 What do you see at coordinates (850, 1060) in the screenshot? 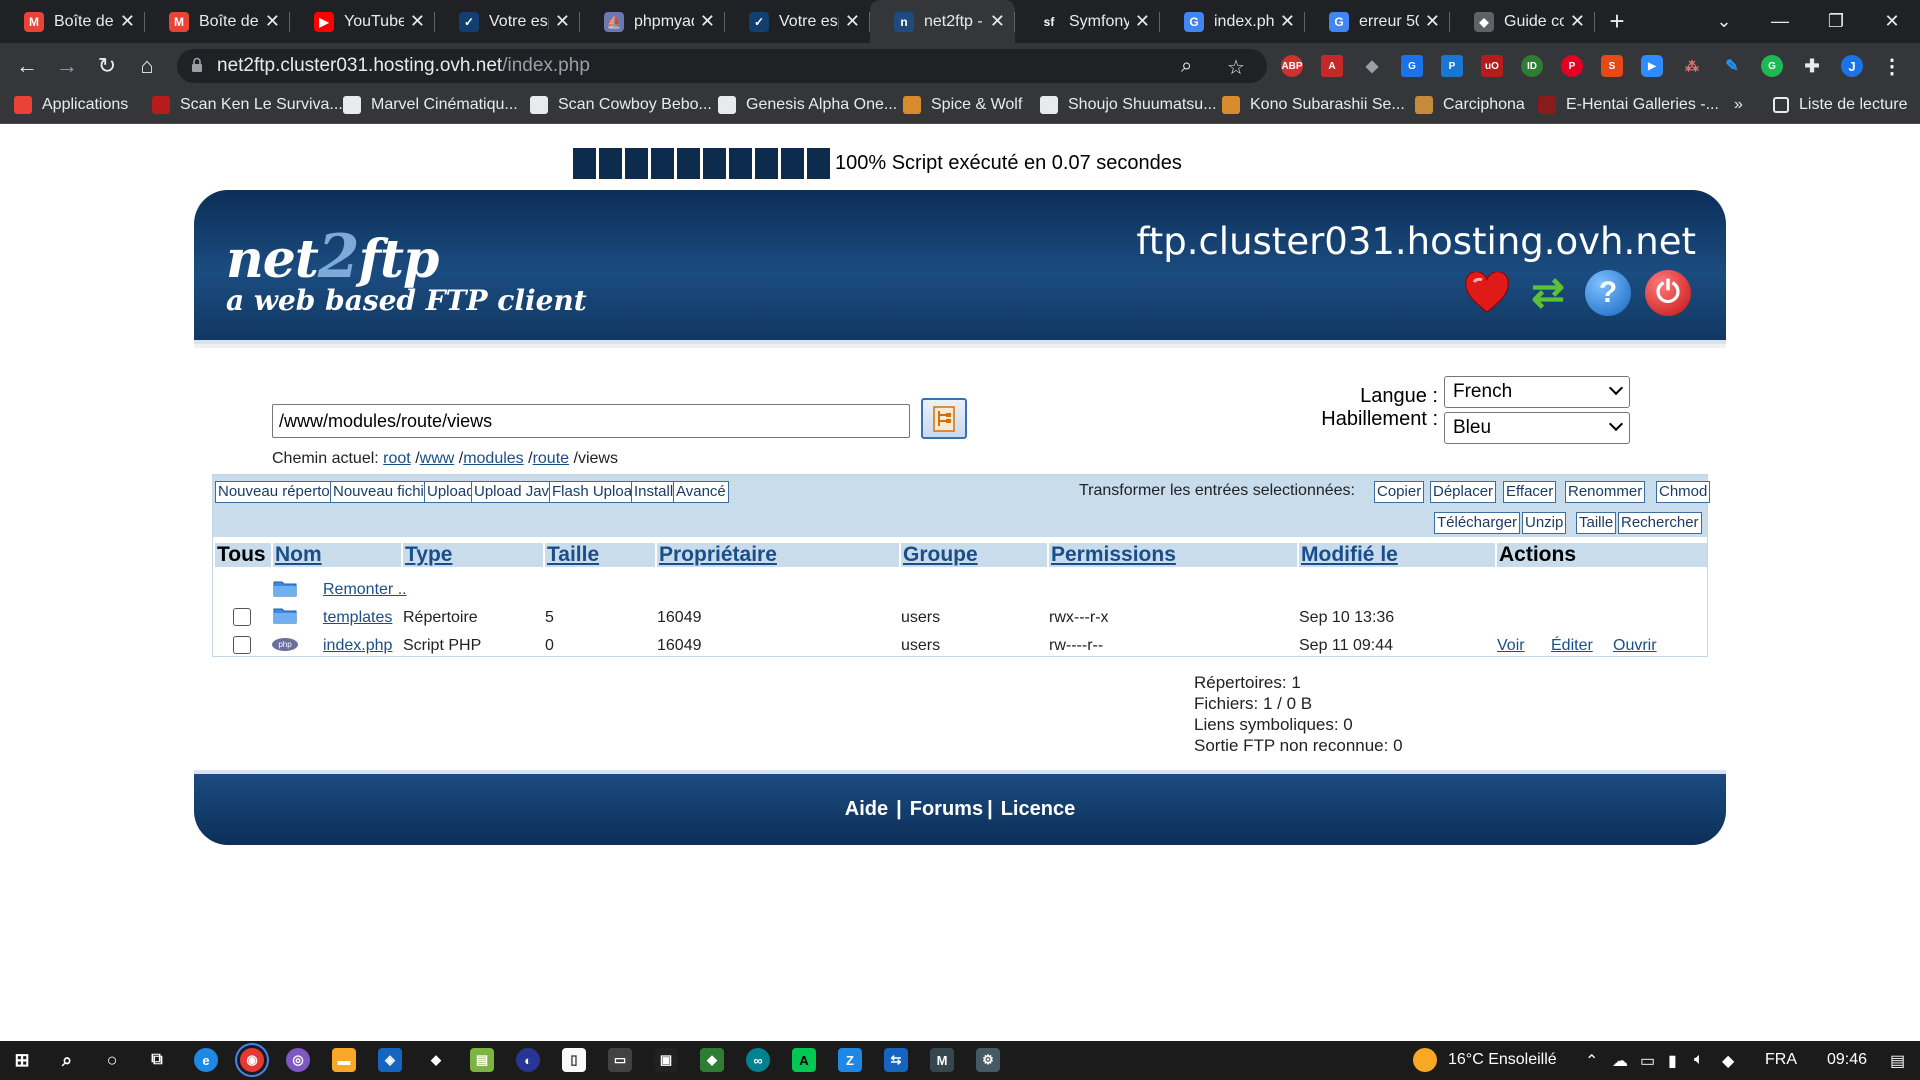
I see `app-z-icon: Z` at bounding box center [850, 1060].